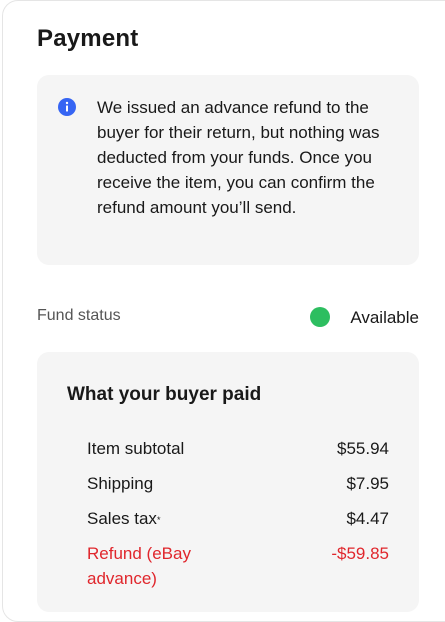 The width and height of the screenshot is (445, 622). What do you see at coordinates (320, 317) in the screenshot?
I see `status-dot-icon` at bounding box center [320, 317].